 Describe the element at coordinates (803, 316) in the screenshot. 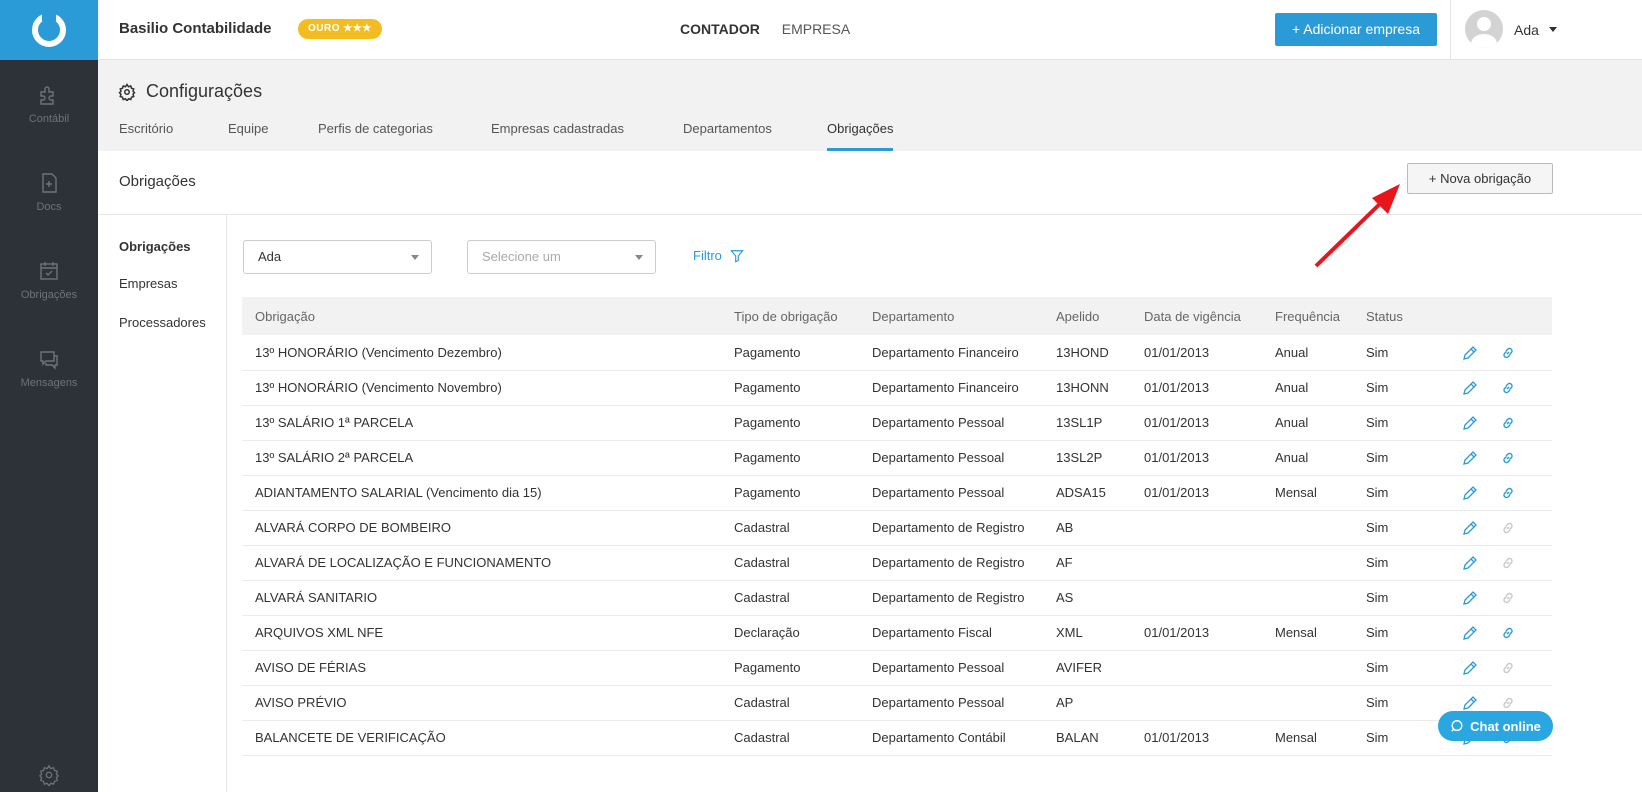

I see `column-header: Tipo de obrigação` at that location.